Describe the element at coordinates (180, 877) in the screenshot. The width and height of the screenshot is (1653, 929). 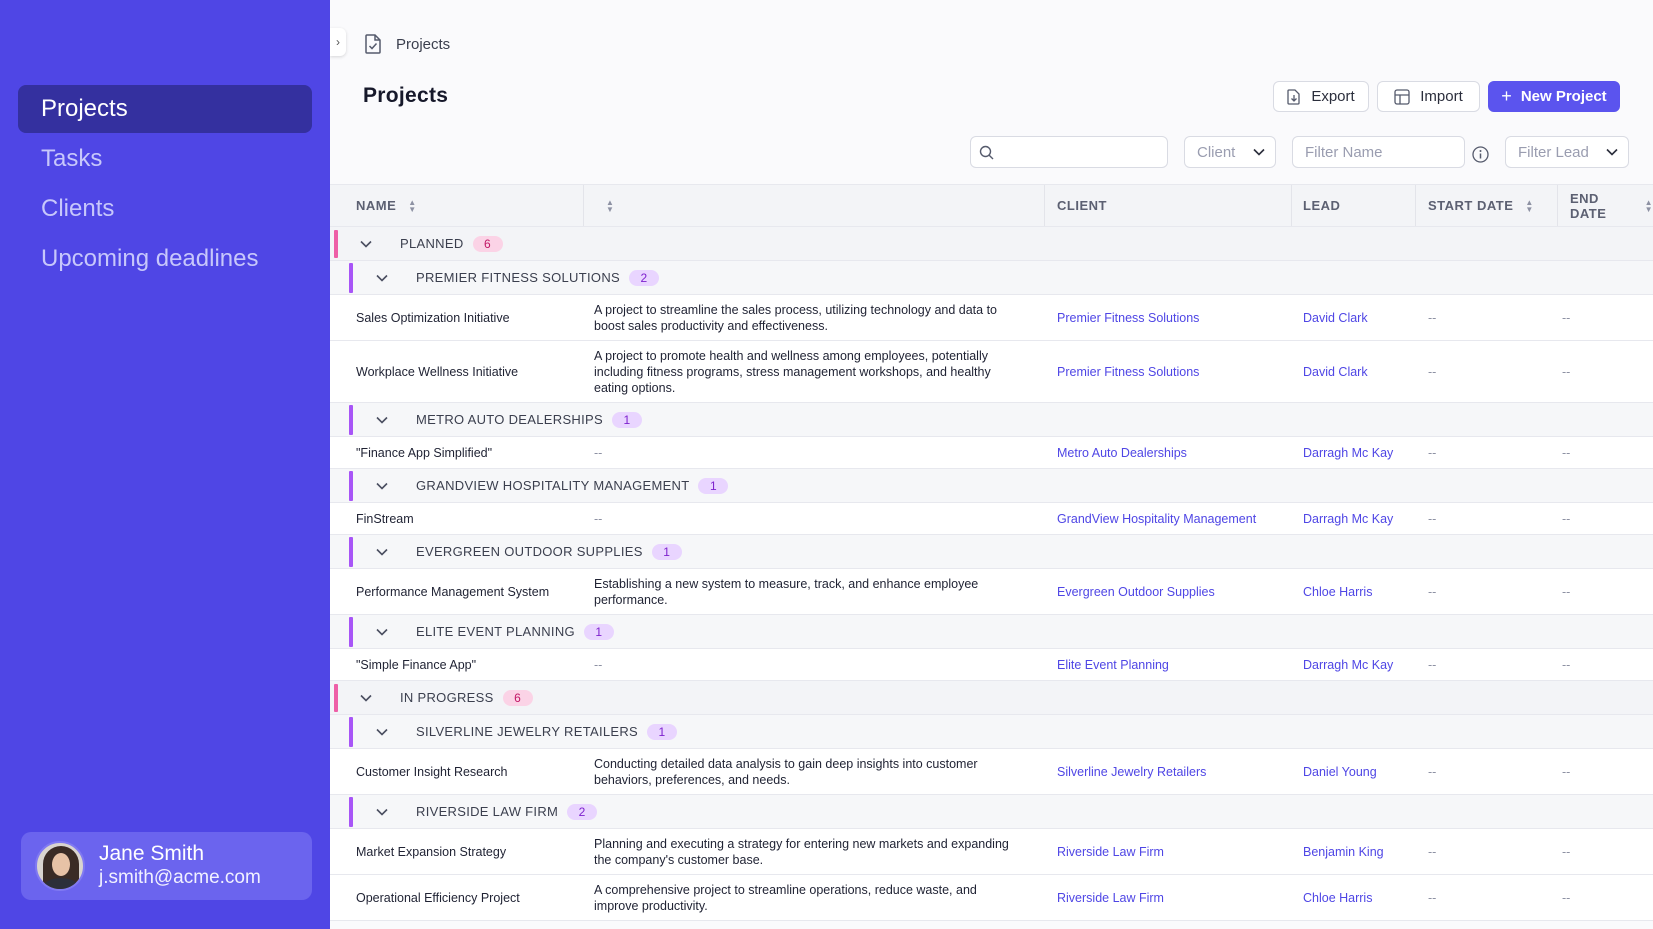
I see `user-email: j.smith@acme.com` at that location.